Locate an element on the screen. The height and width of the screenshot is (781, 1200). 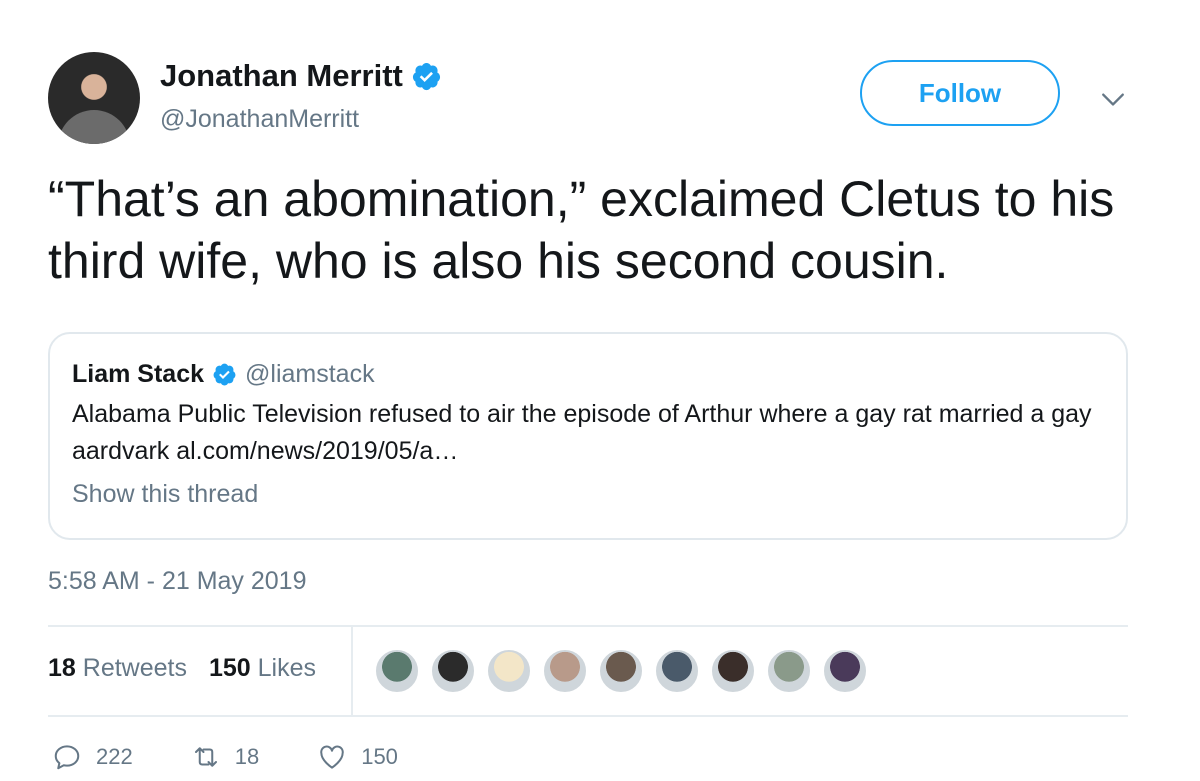
follow-button: Follow is located at coordinates (960, 93).